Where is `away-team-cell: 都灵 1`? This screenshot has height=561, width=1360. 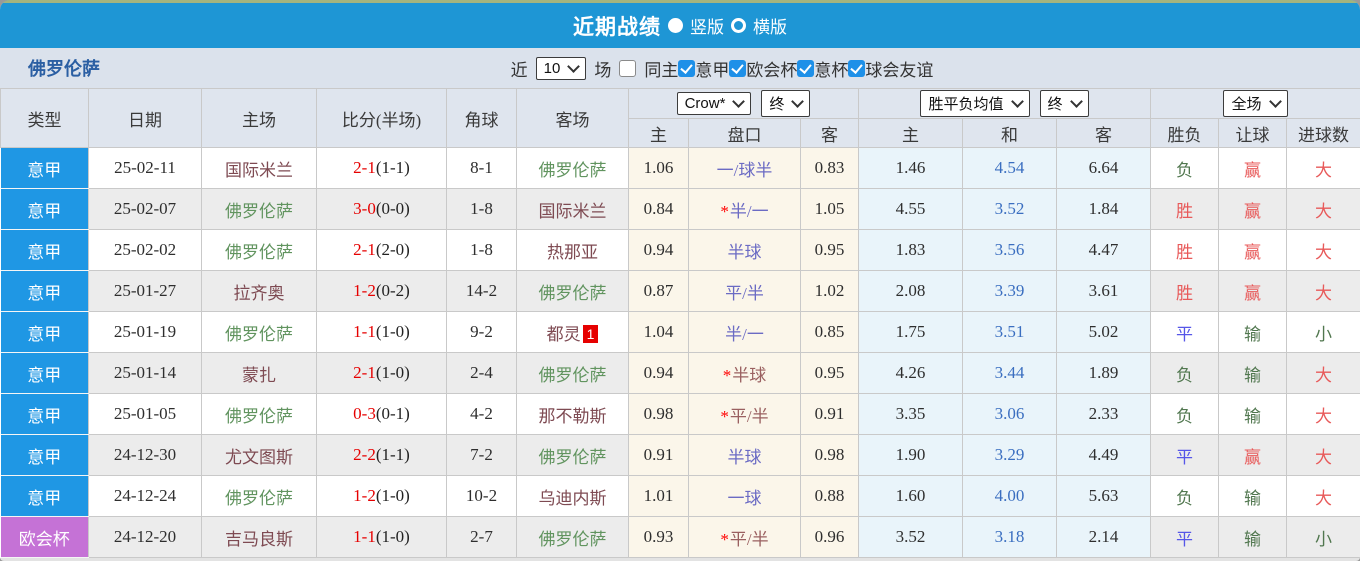 away-team-cell: 都灵 1 is located at coordinates (572, 332).